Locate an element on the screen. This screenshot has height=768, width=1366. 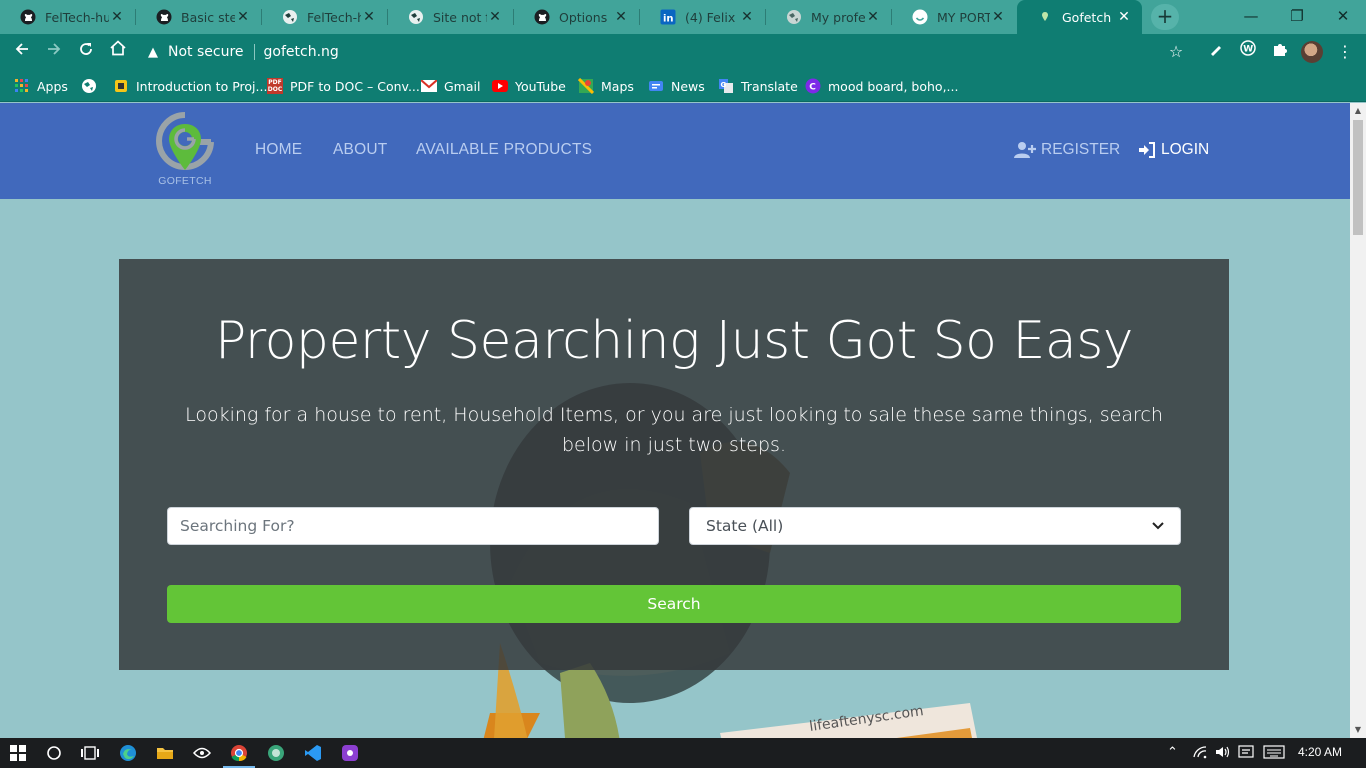
svg-text: W is located at coordinates (1248, 50).